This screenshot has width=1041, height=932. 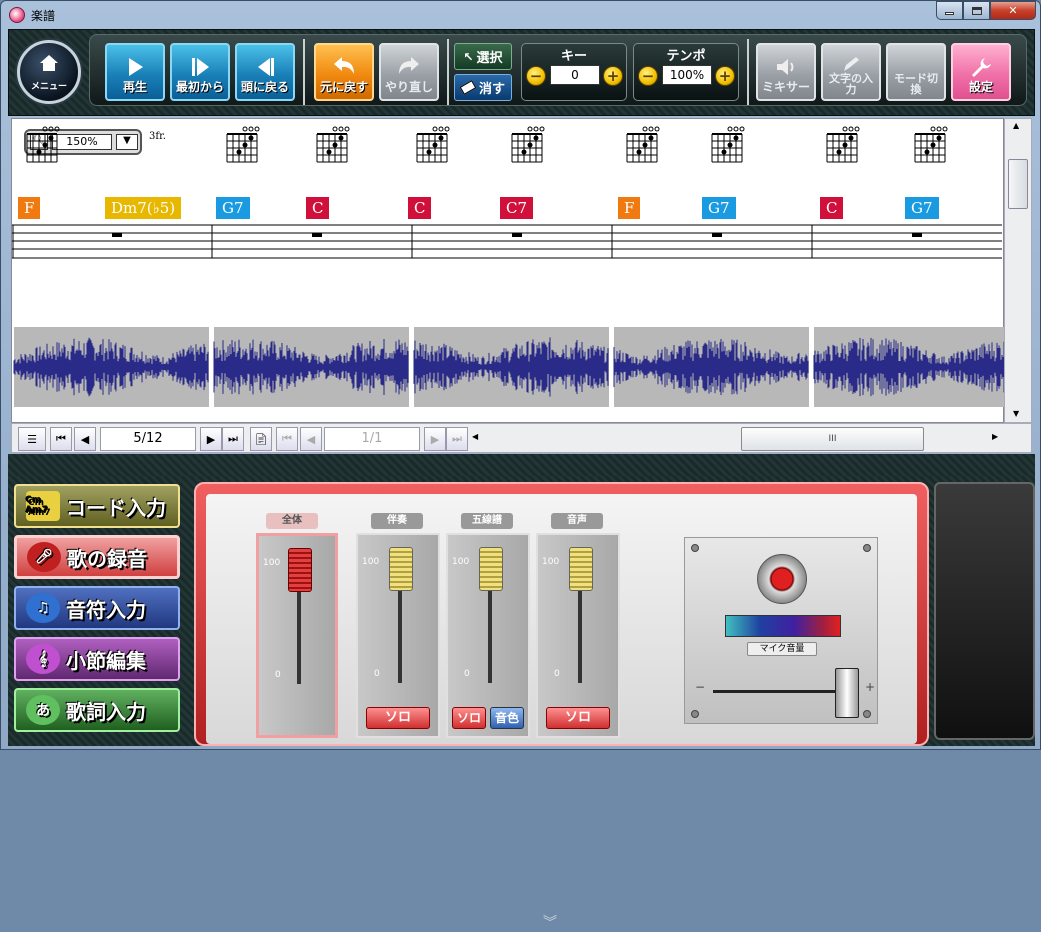 I want to click on undo-button: 元に戻す, so click(x=344, y=72).